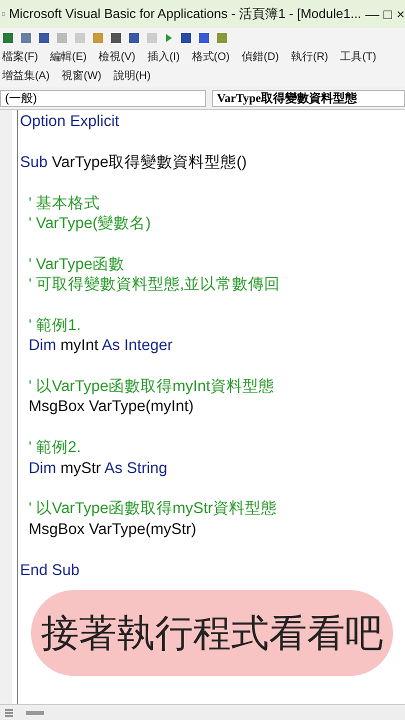  I want to click on code-line: ' 基本格式, so click(64, 204).